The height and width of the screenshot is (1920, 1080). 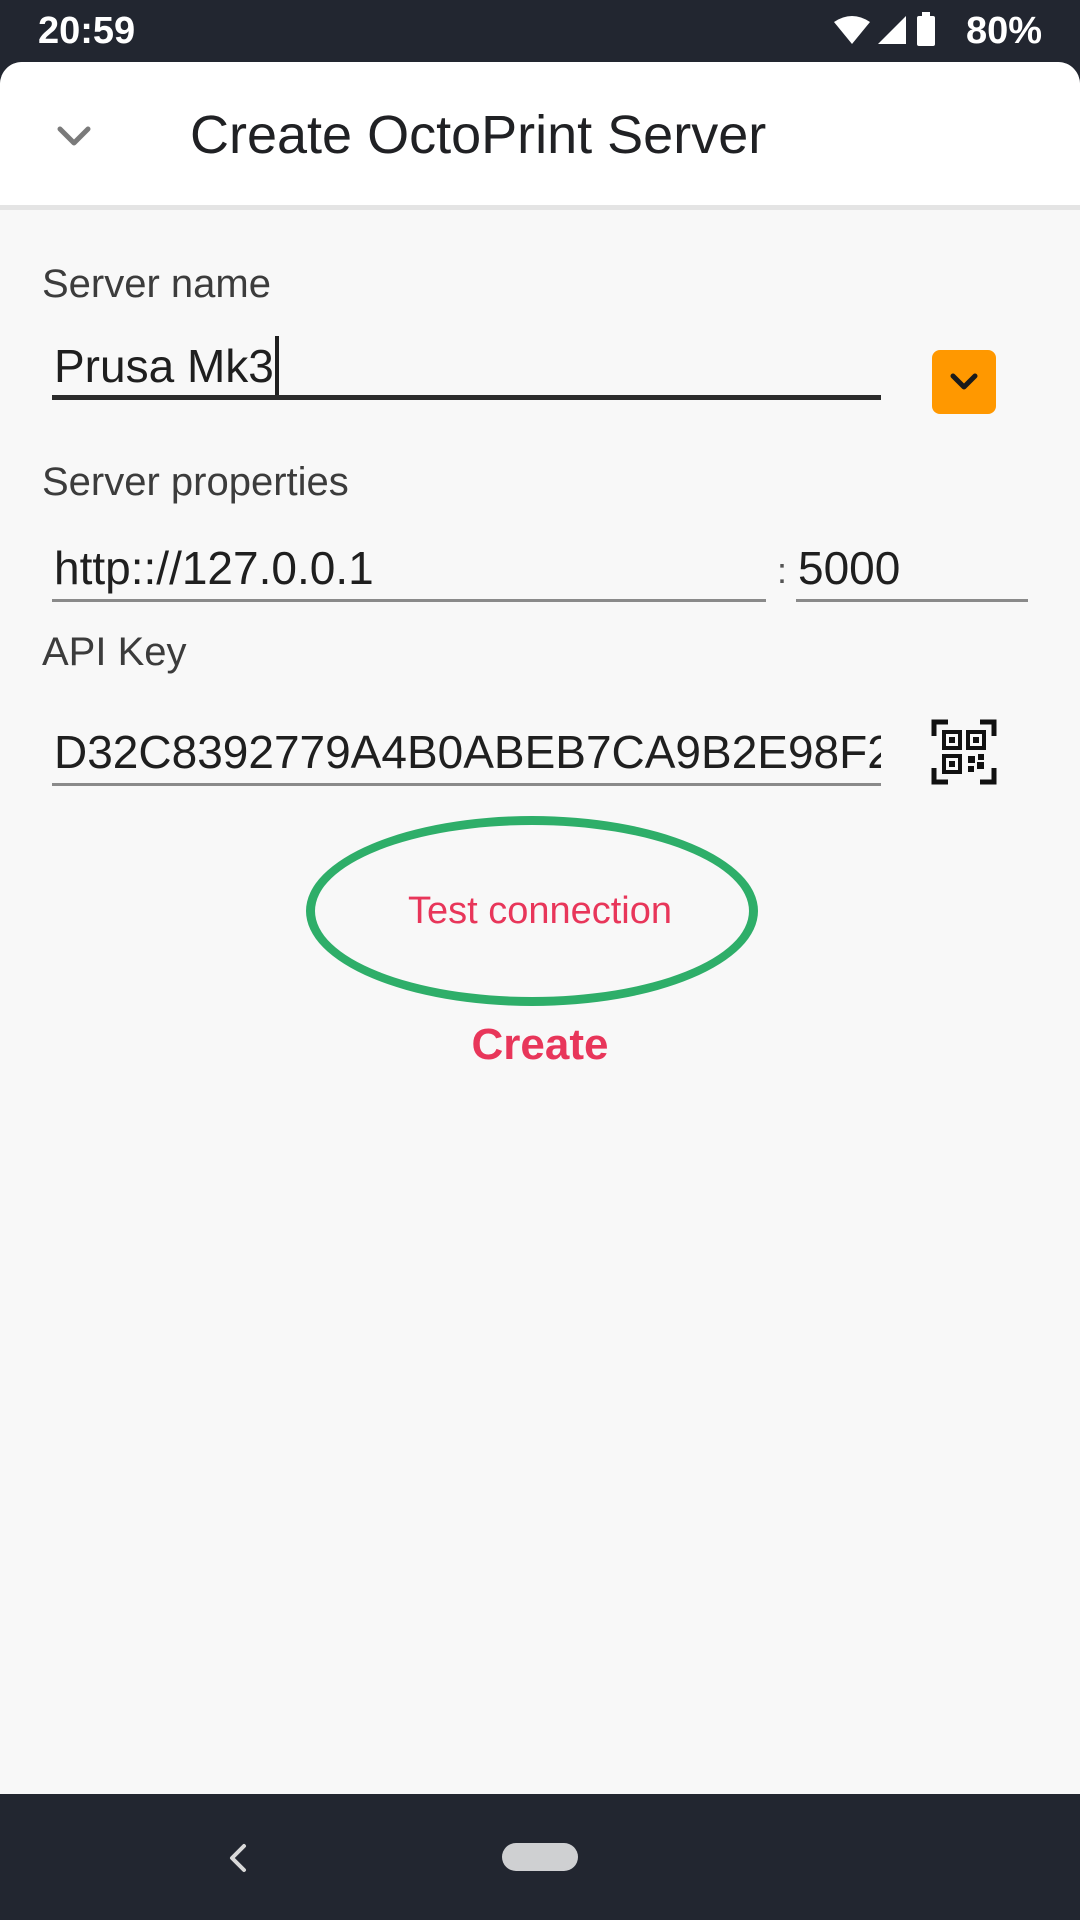 I want to click on server-url-field: http:://127.0.0.1, so click(x=409, y=570).